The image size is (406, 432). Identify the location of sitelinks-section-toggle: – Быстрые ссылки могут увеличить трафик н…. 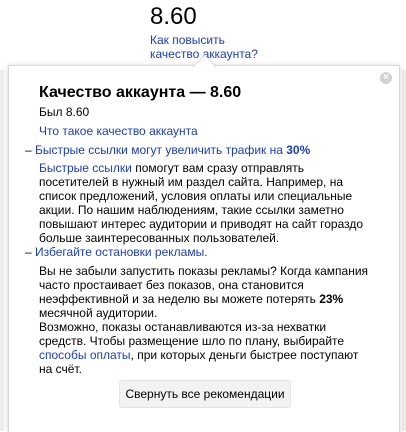
(167, 150).